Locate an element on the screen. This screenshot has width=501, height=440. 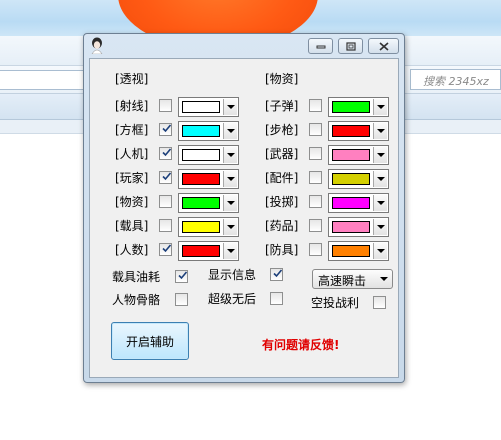
items-section-title: [物资] is located at coordinates (282, 79).